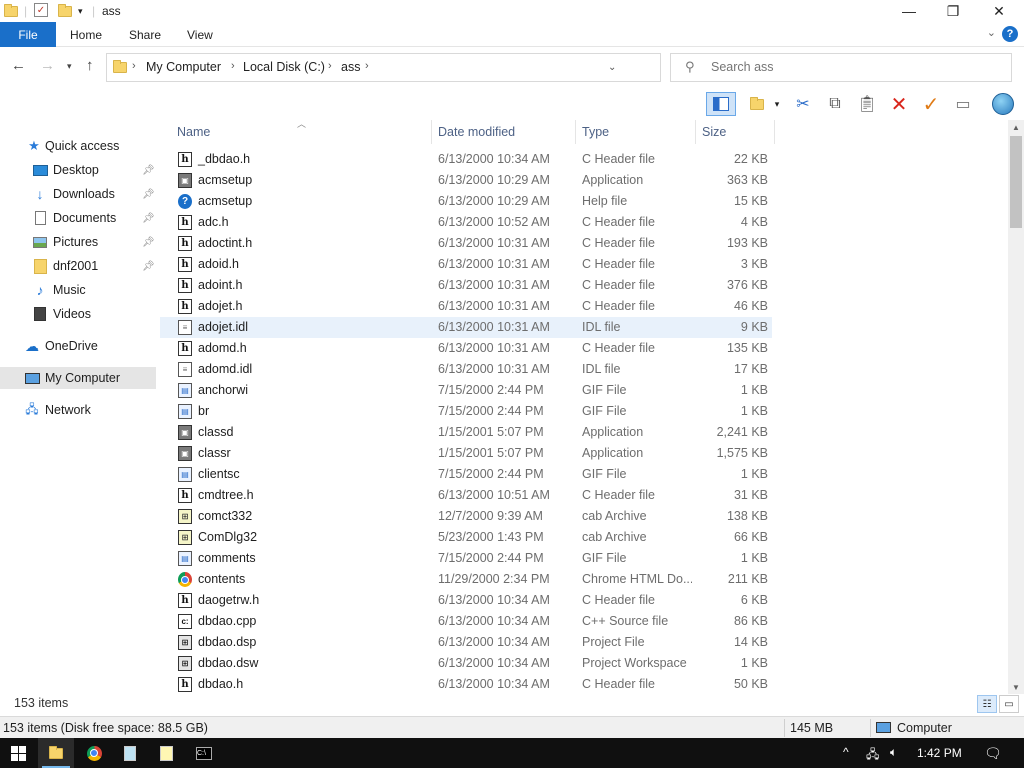  What do you see at coordinates (466, 390) in the screenshot?
I see `file-row: ▤ anchorwi 7/15/2000 2:44 PM GIF File 1 KB` at bounding box center [466, 390].